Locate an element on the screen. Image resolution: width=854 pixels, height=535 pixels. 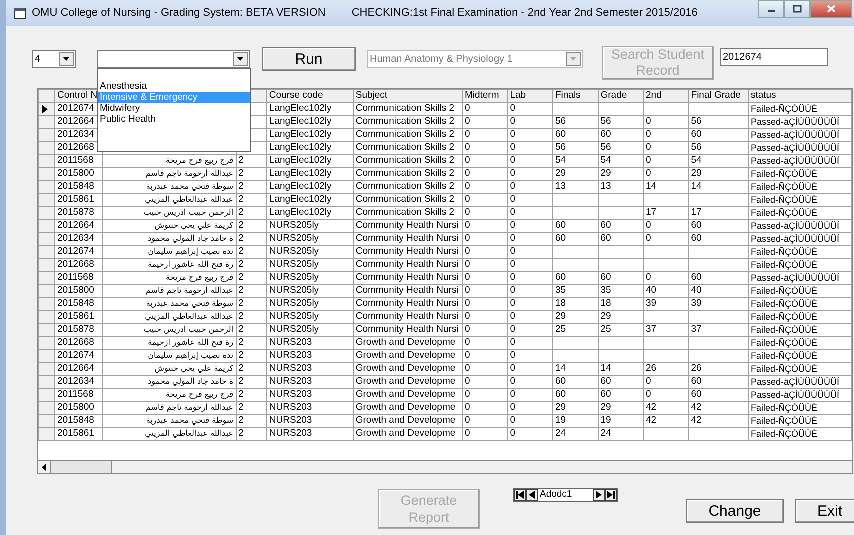
table-cell: فرج ربيع فرج مريحة is located at coordinates (200, 161).